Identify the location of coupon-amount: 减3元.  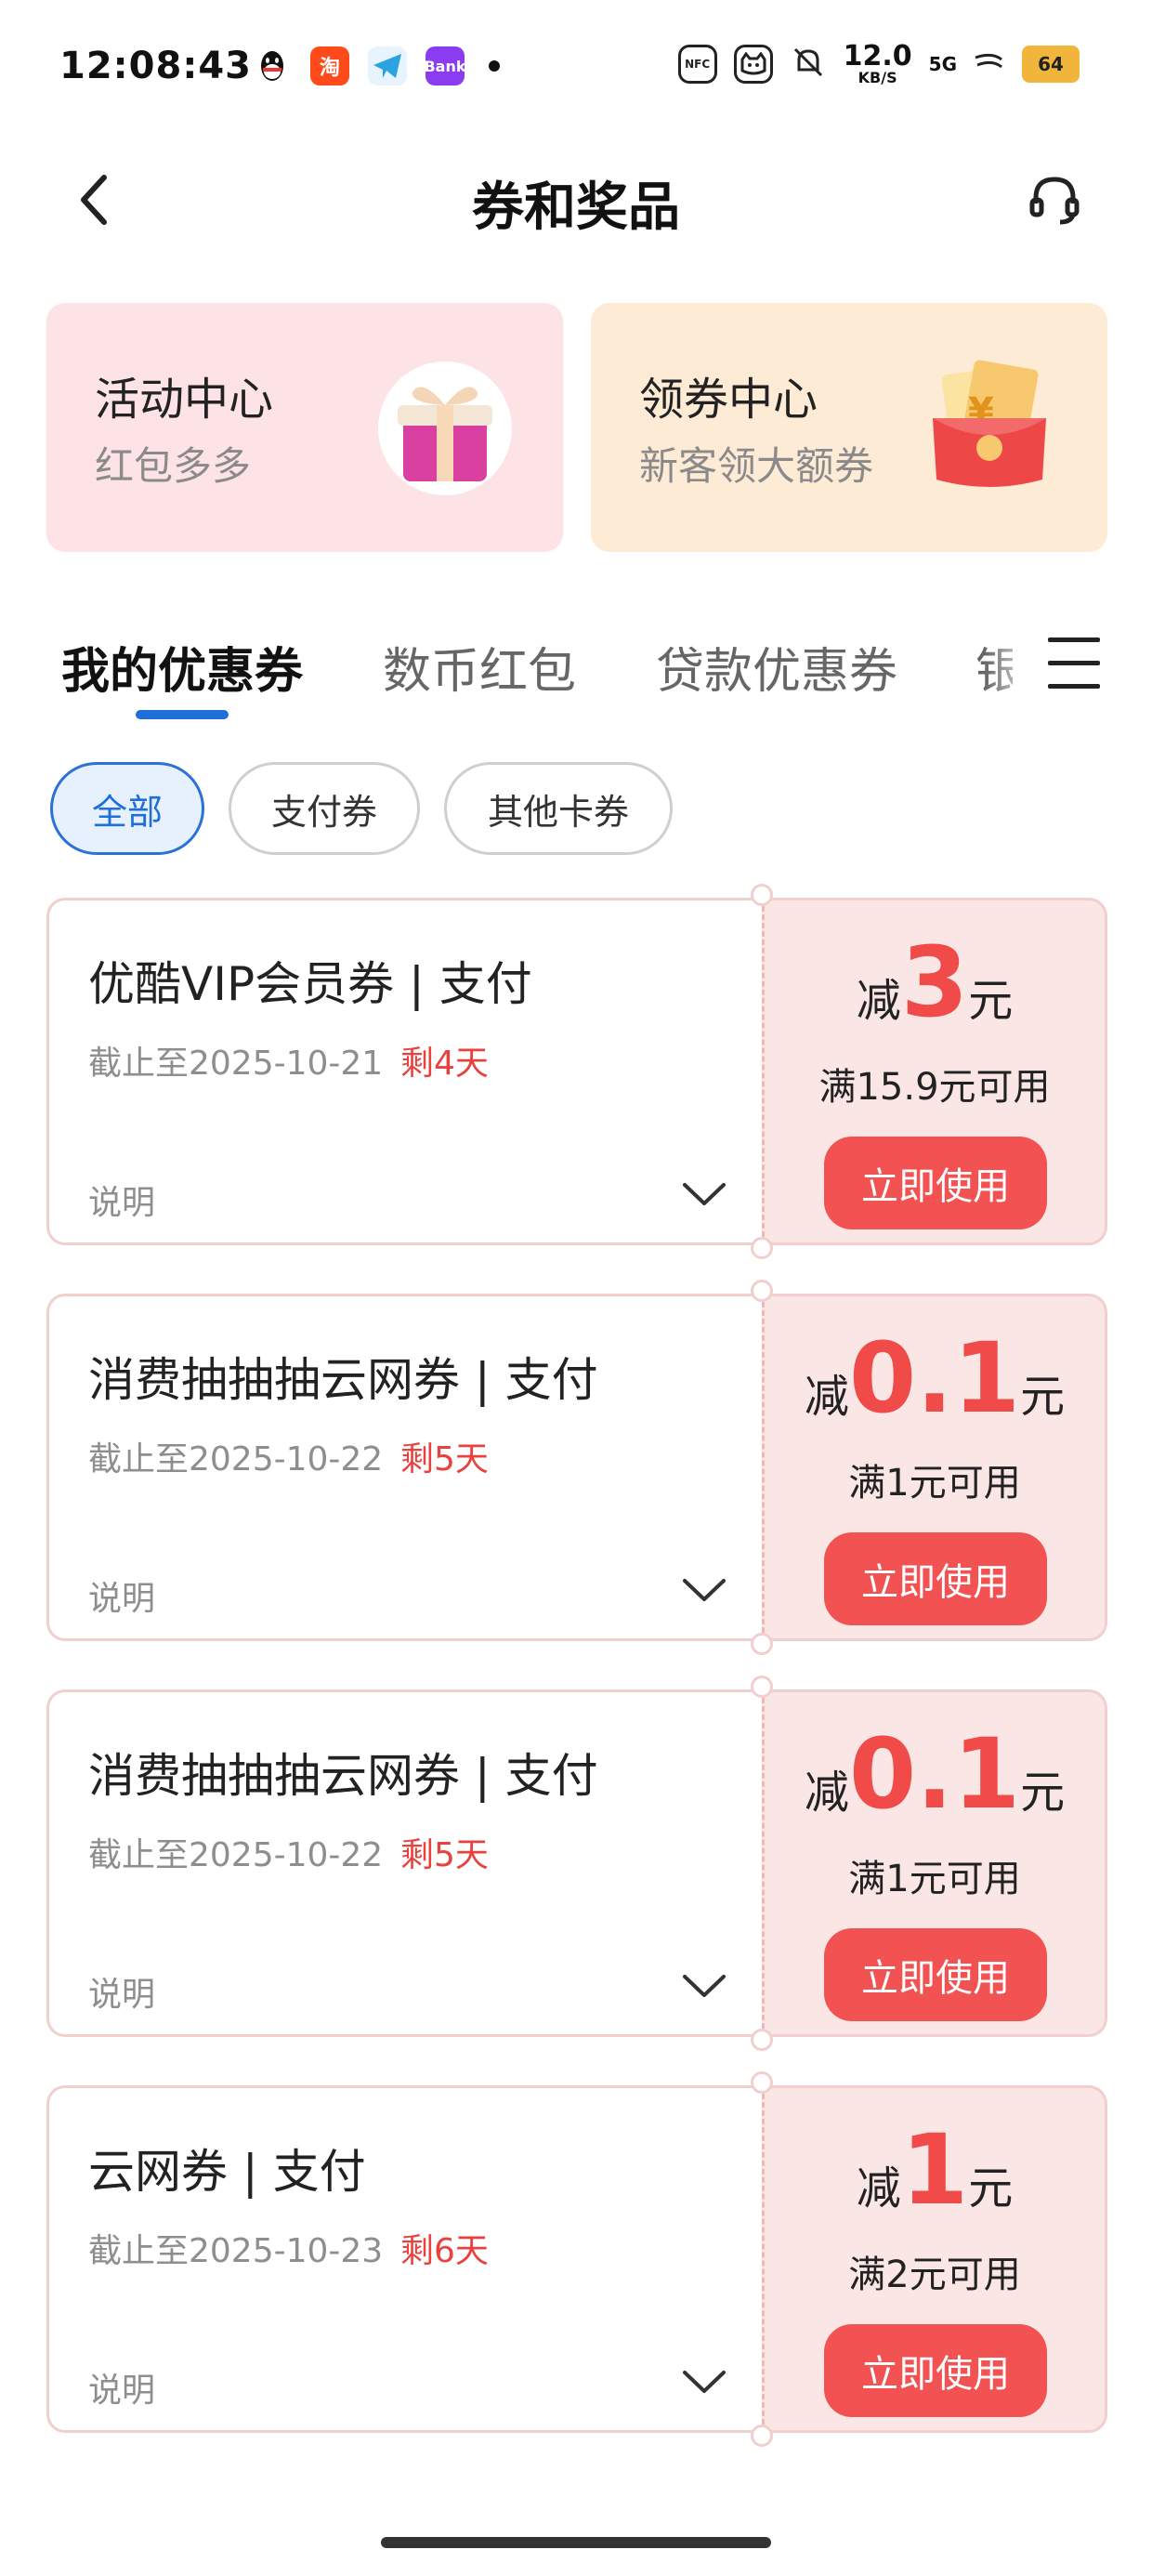
(935, 982).